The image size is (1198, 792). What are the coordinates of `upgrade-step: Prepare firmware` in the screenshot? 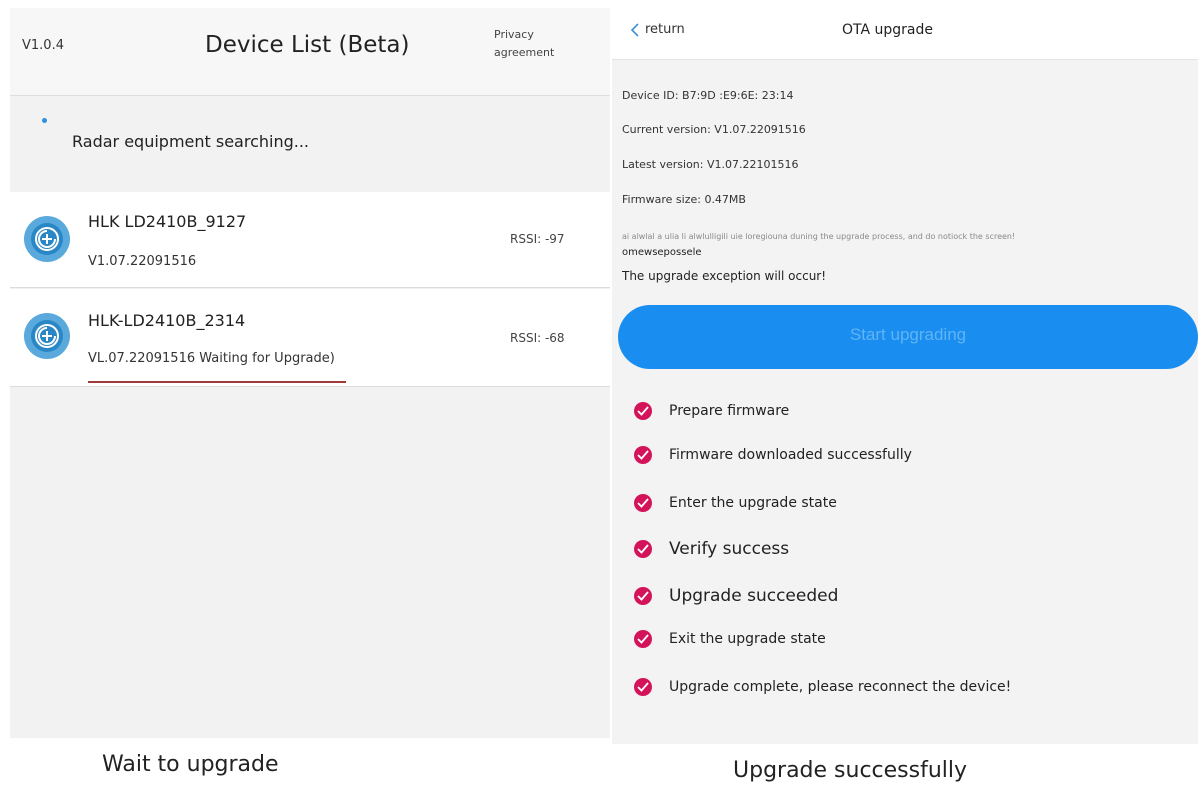 It's located at (711, 411).